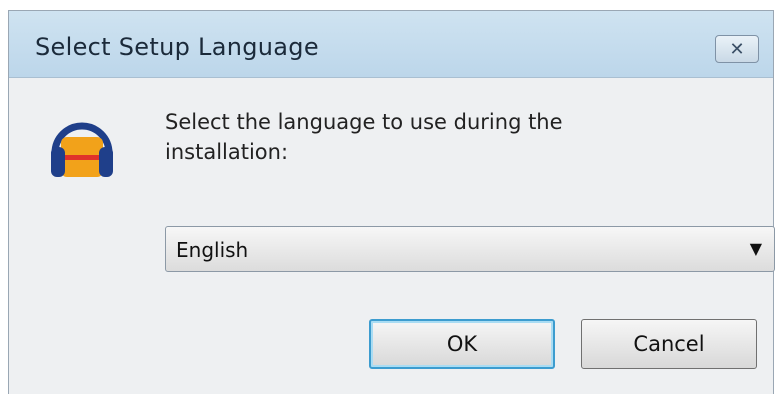  I want to click on ok-button: OK, so click(462, 344).